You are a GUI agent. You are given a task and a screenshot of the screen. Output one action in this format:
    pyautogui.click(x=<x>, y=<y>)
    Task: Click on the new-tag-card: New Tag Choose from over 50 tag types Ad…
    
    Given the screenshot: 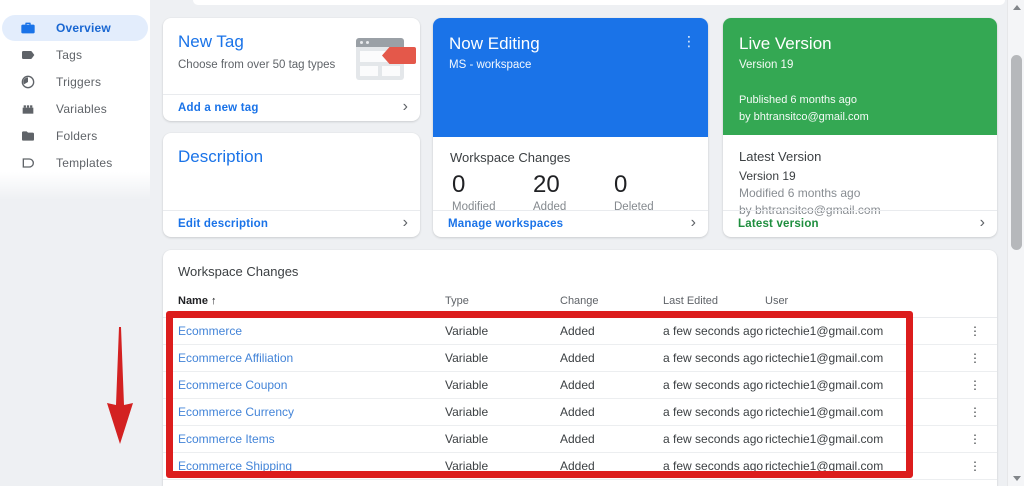 What is the action you would take?
    pyautogui.click(x=291, y=69)
    